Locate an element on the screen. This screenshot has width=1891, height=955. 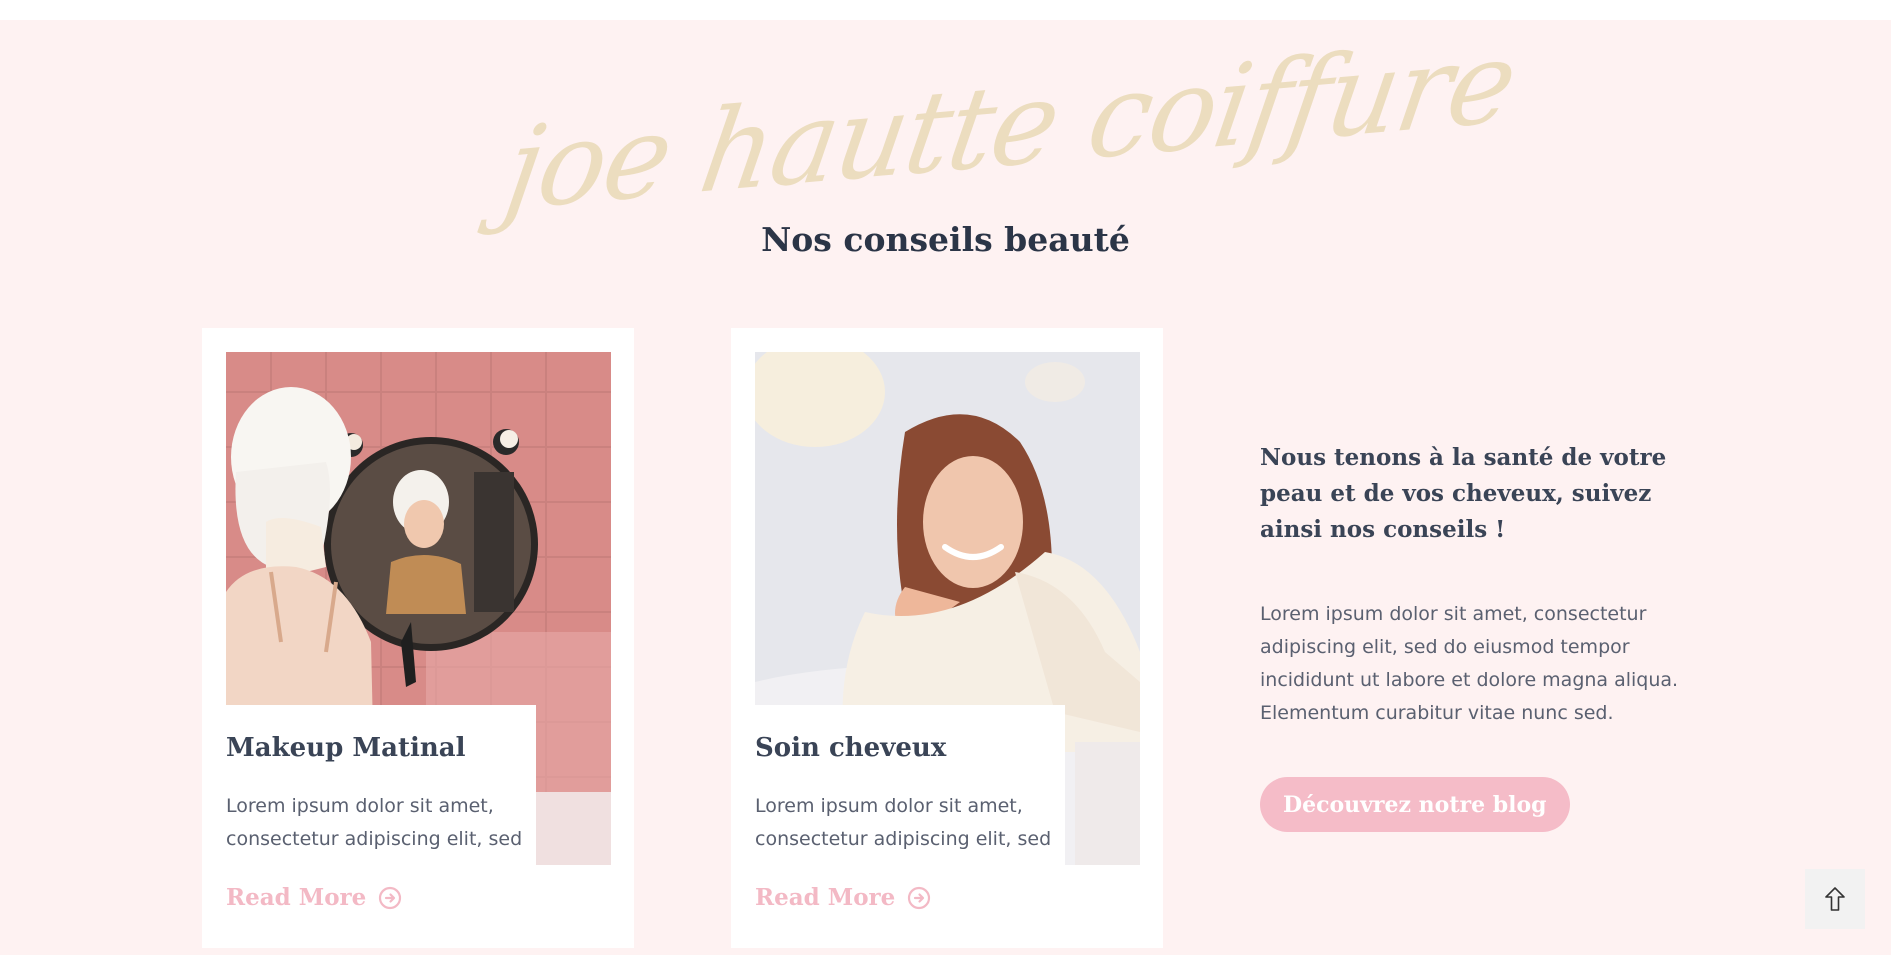
top-bar is located at coordinates (945, 10).